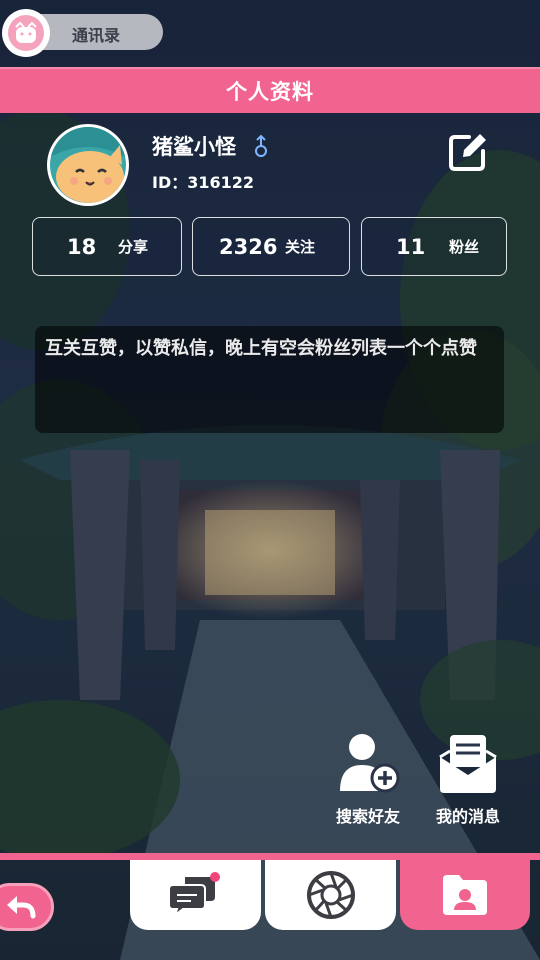 This screenshot has height=960, width=540. What do you see at coordinates (270, 856) in the screenshot?
I see `bottom-nav-bar` at bounding box center [270, 856].